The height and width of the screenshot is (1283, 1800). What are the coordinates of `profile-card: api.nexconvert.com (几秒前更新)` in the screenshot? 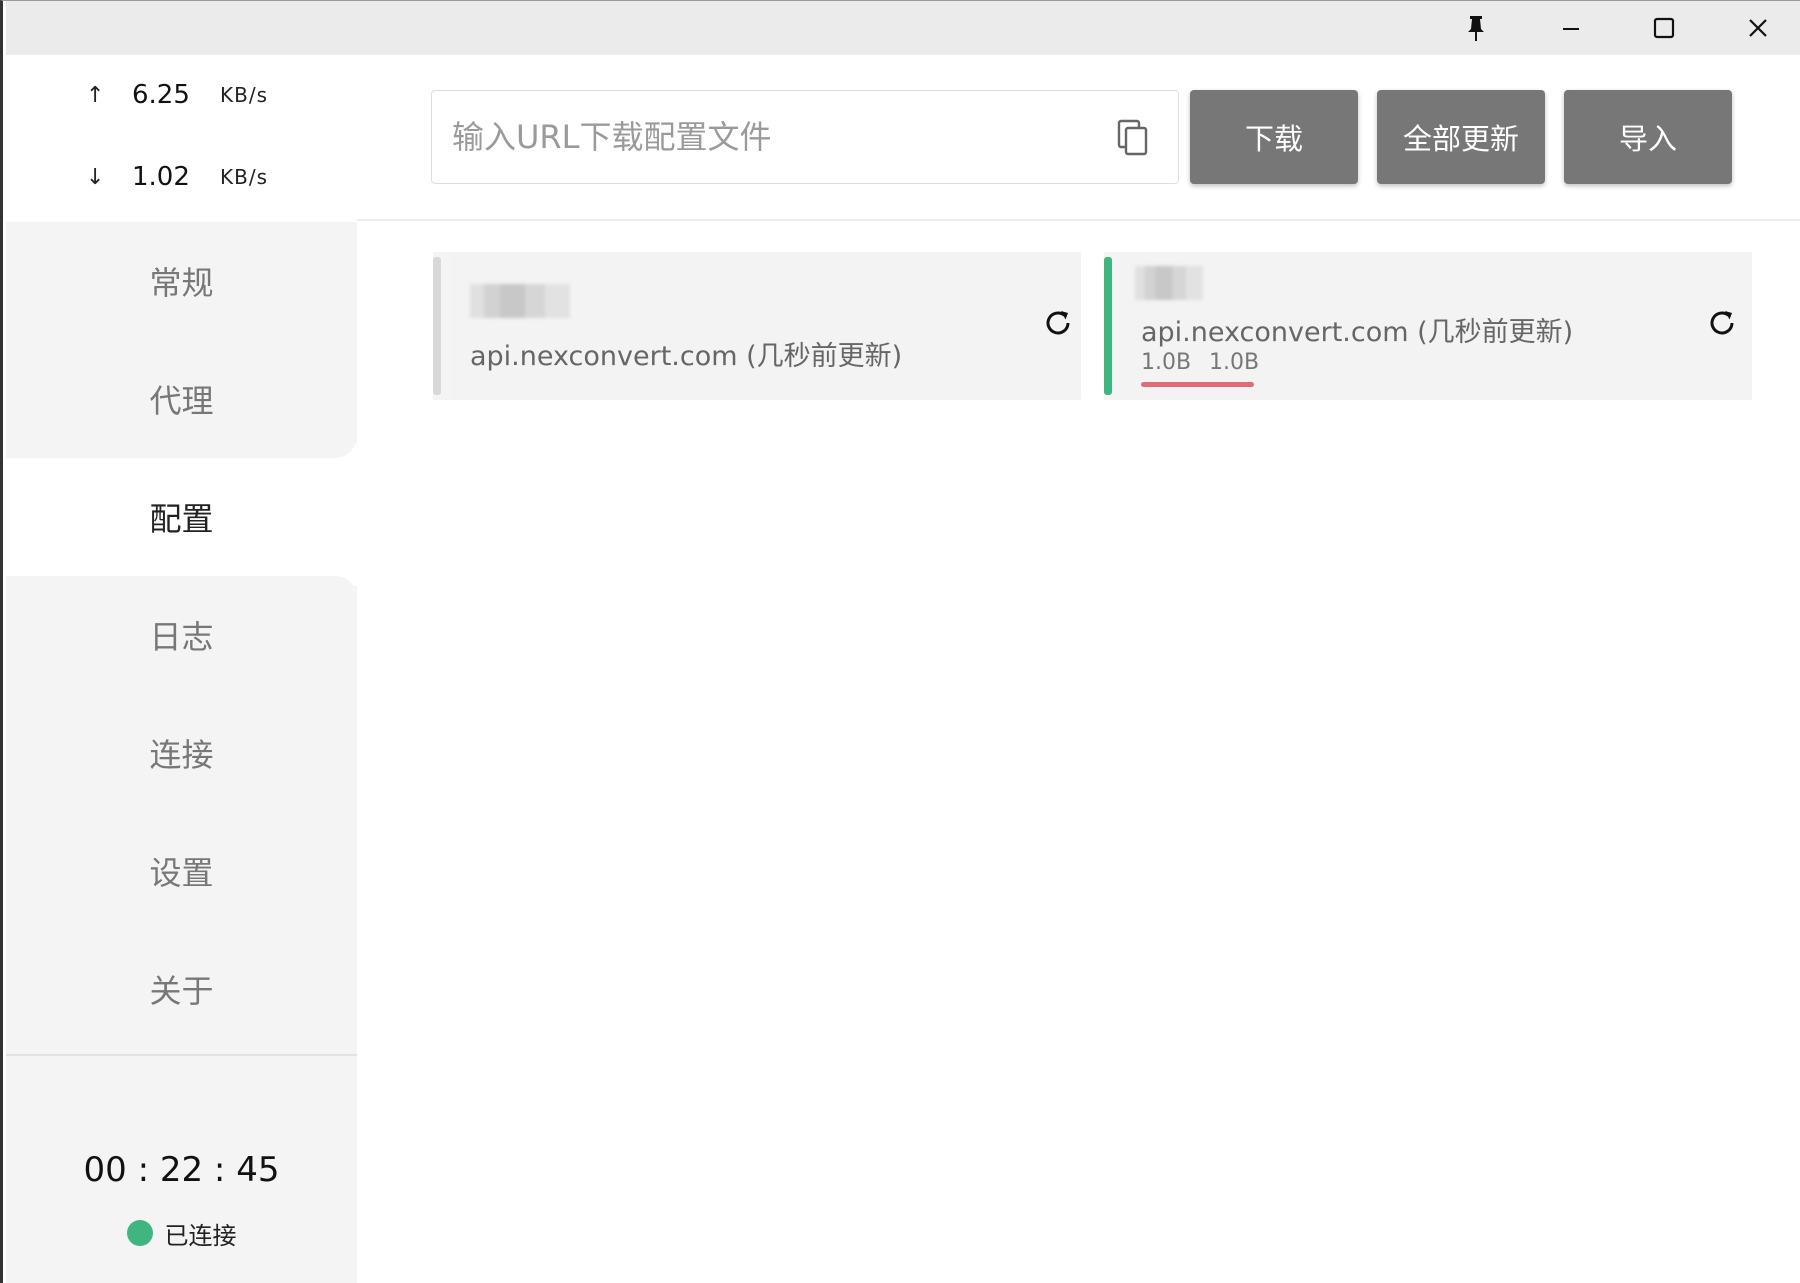 It's located at (757, 326).